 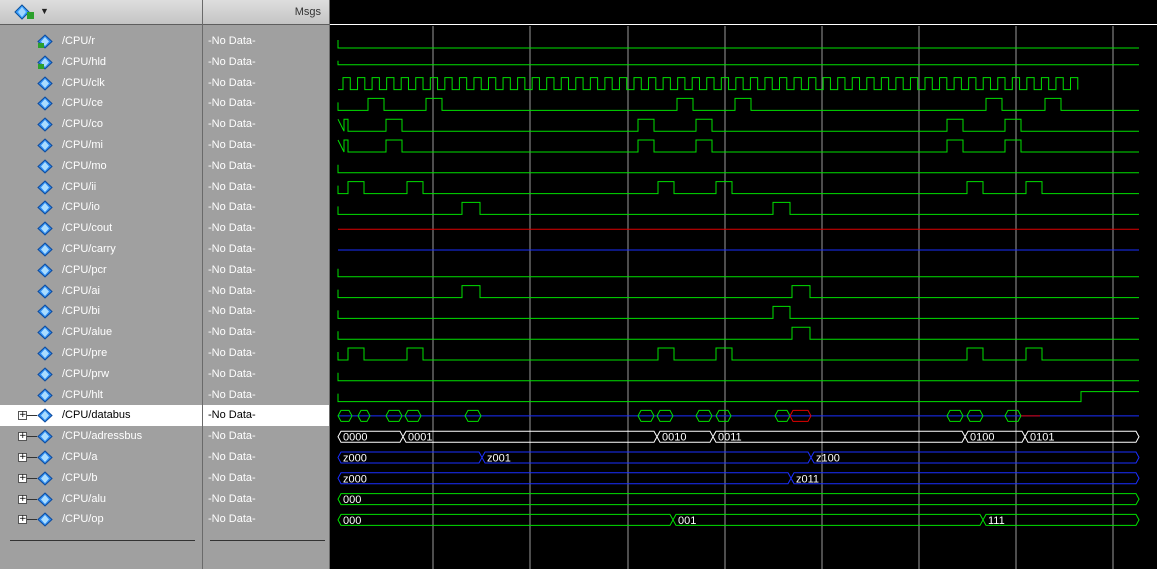 I want to click on signal-row-adressbus: + /CPU/adressbus, so click(x=101, y=436).